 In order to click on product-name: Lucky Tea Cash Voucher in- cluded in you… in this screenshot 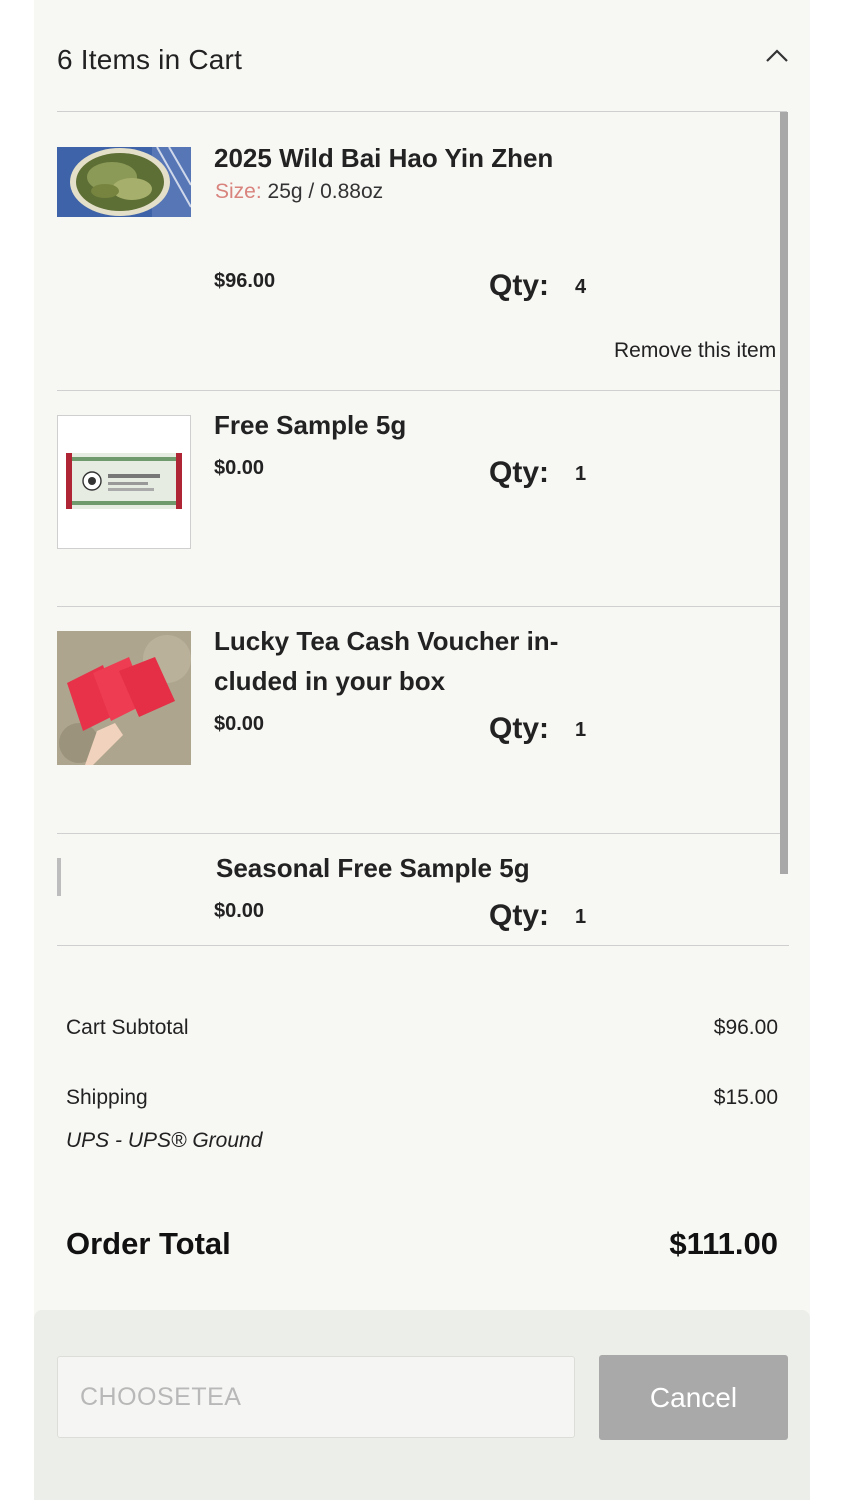, I will do `click(404, 661)`.